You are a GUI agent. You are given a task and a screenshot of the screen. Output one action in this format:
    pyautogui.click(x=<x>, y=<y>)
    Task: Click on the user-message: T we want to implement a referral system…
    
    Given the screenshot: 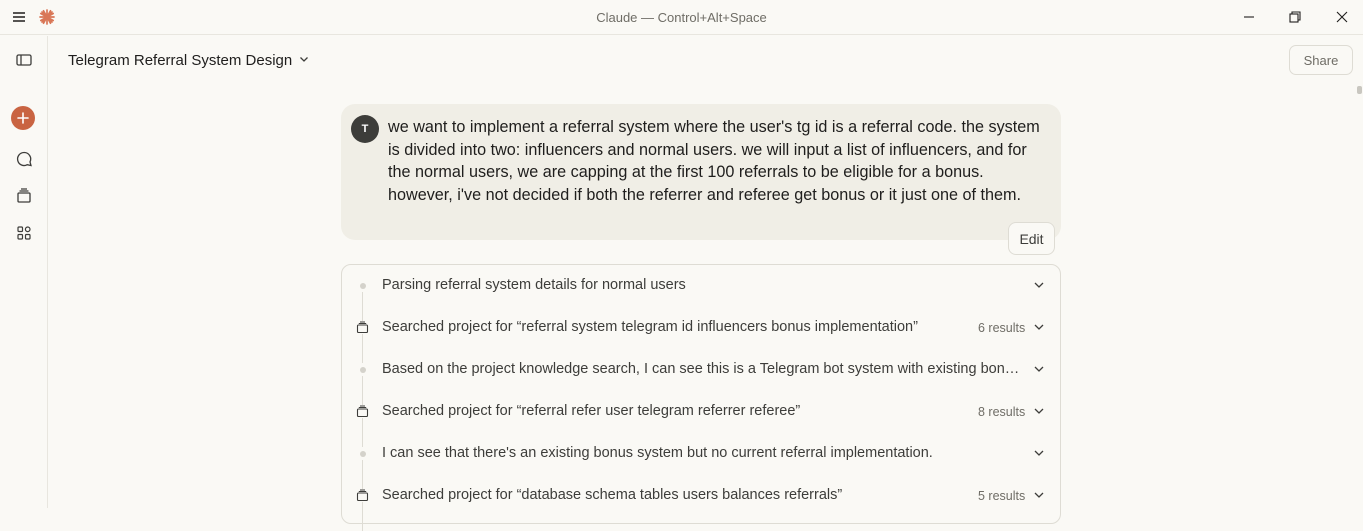 What is the action you would take?
    pyautogui.click(x=701, y=172)
    